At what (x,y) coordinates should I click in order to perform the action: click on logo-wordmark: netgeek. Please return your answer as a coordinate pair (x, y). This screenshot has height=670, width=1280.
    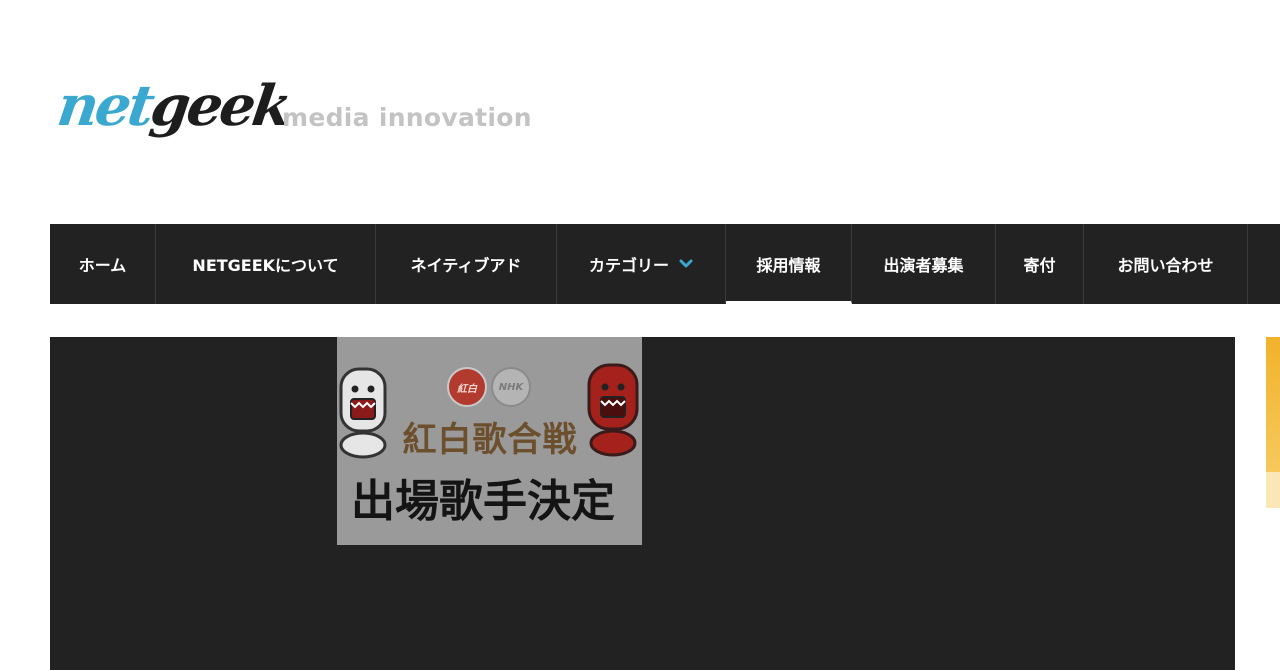
    Looking at the image, I should click on (173, 106).